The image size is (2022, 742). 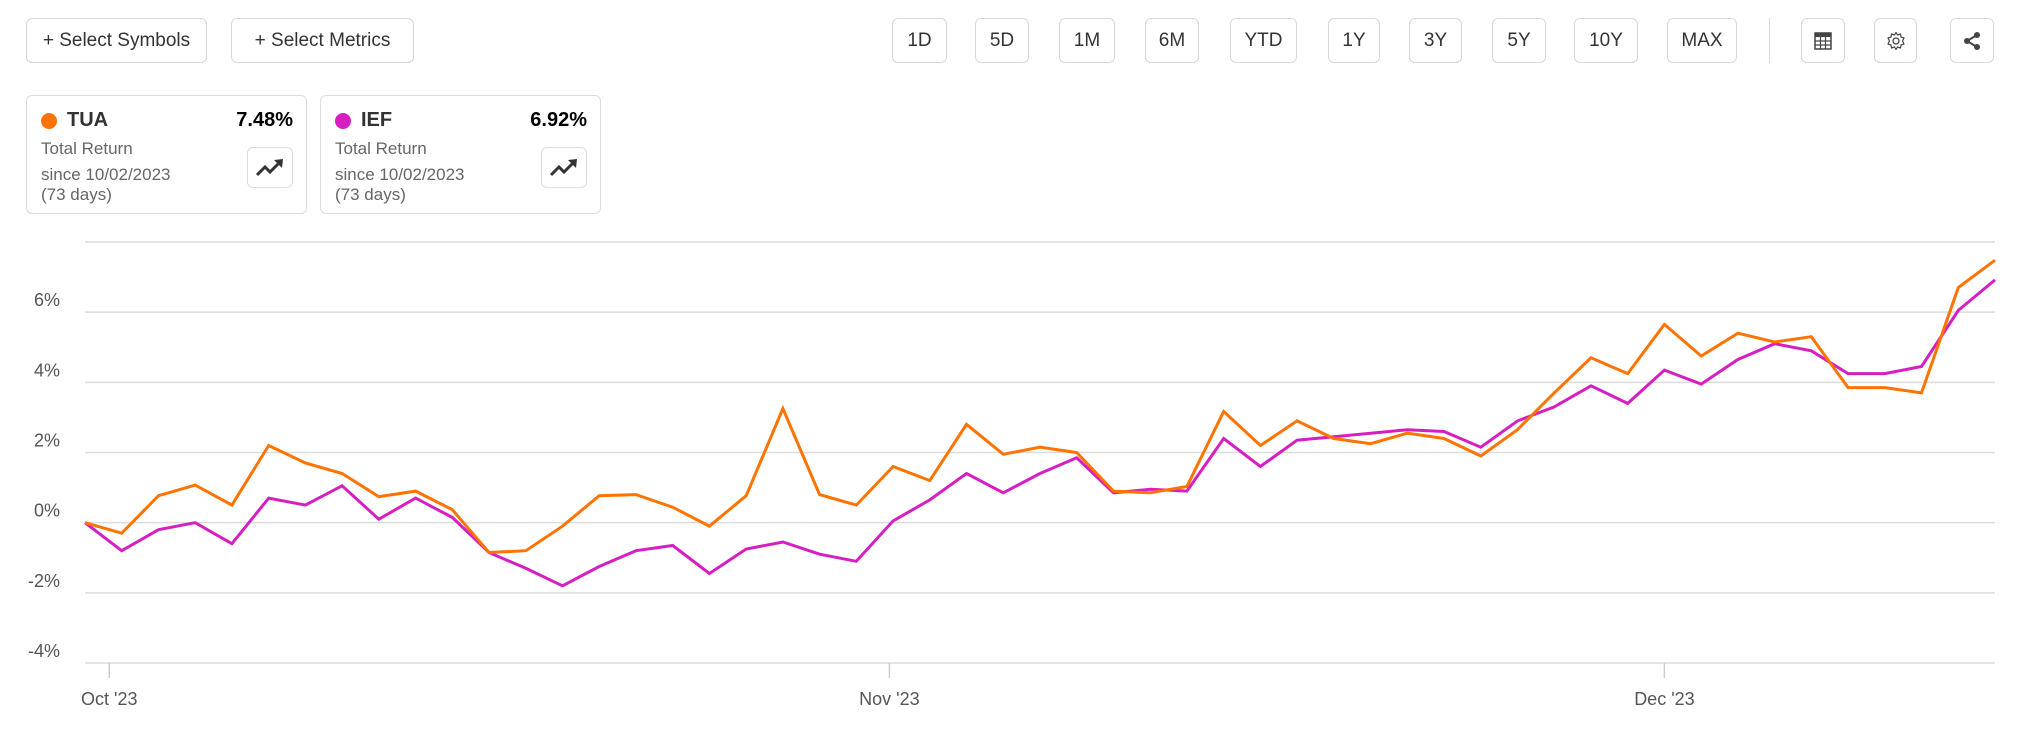 I want to click on y-tick-label: 0%, so click(x=47, y=511).